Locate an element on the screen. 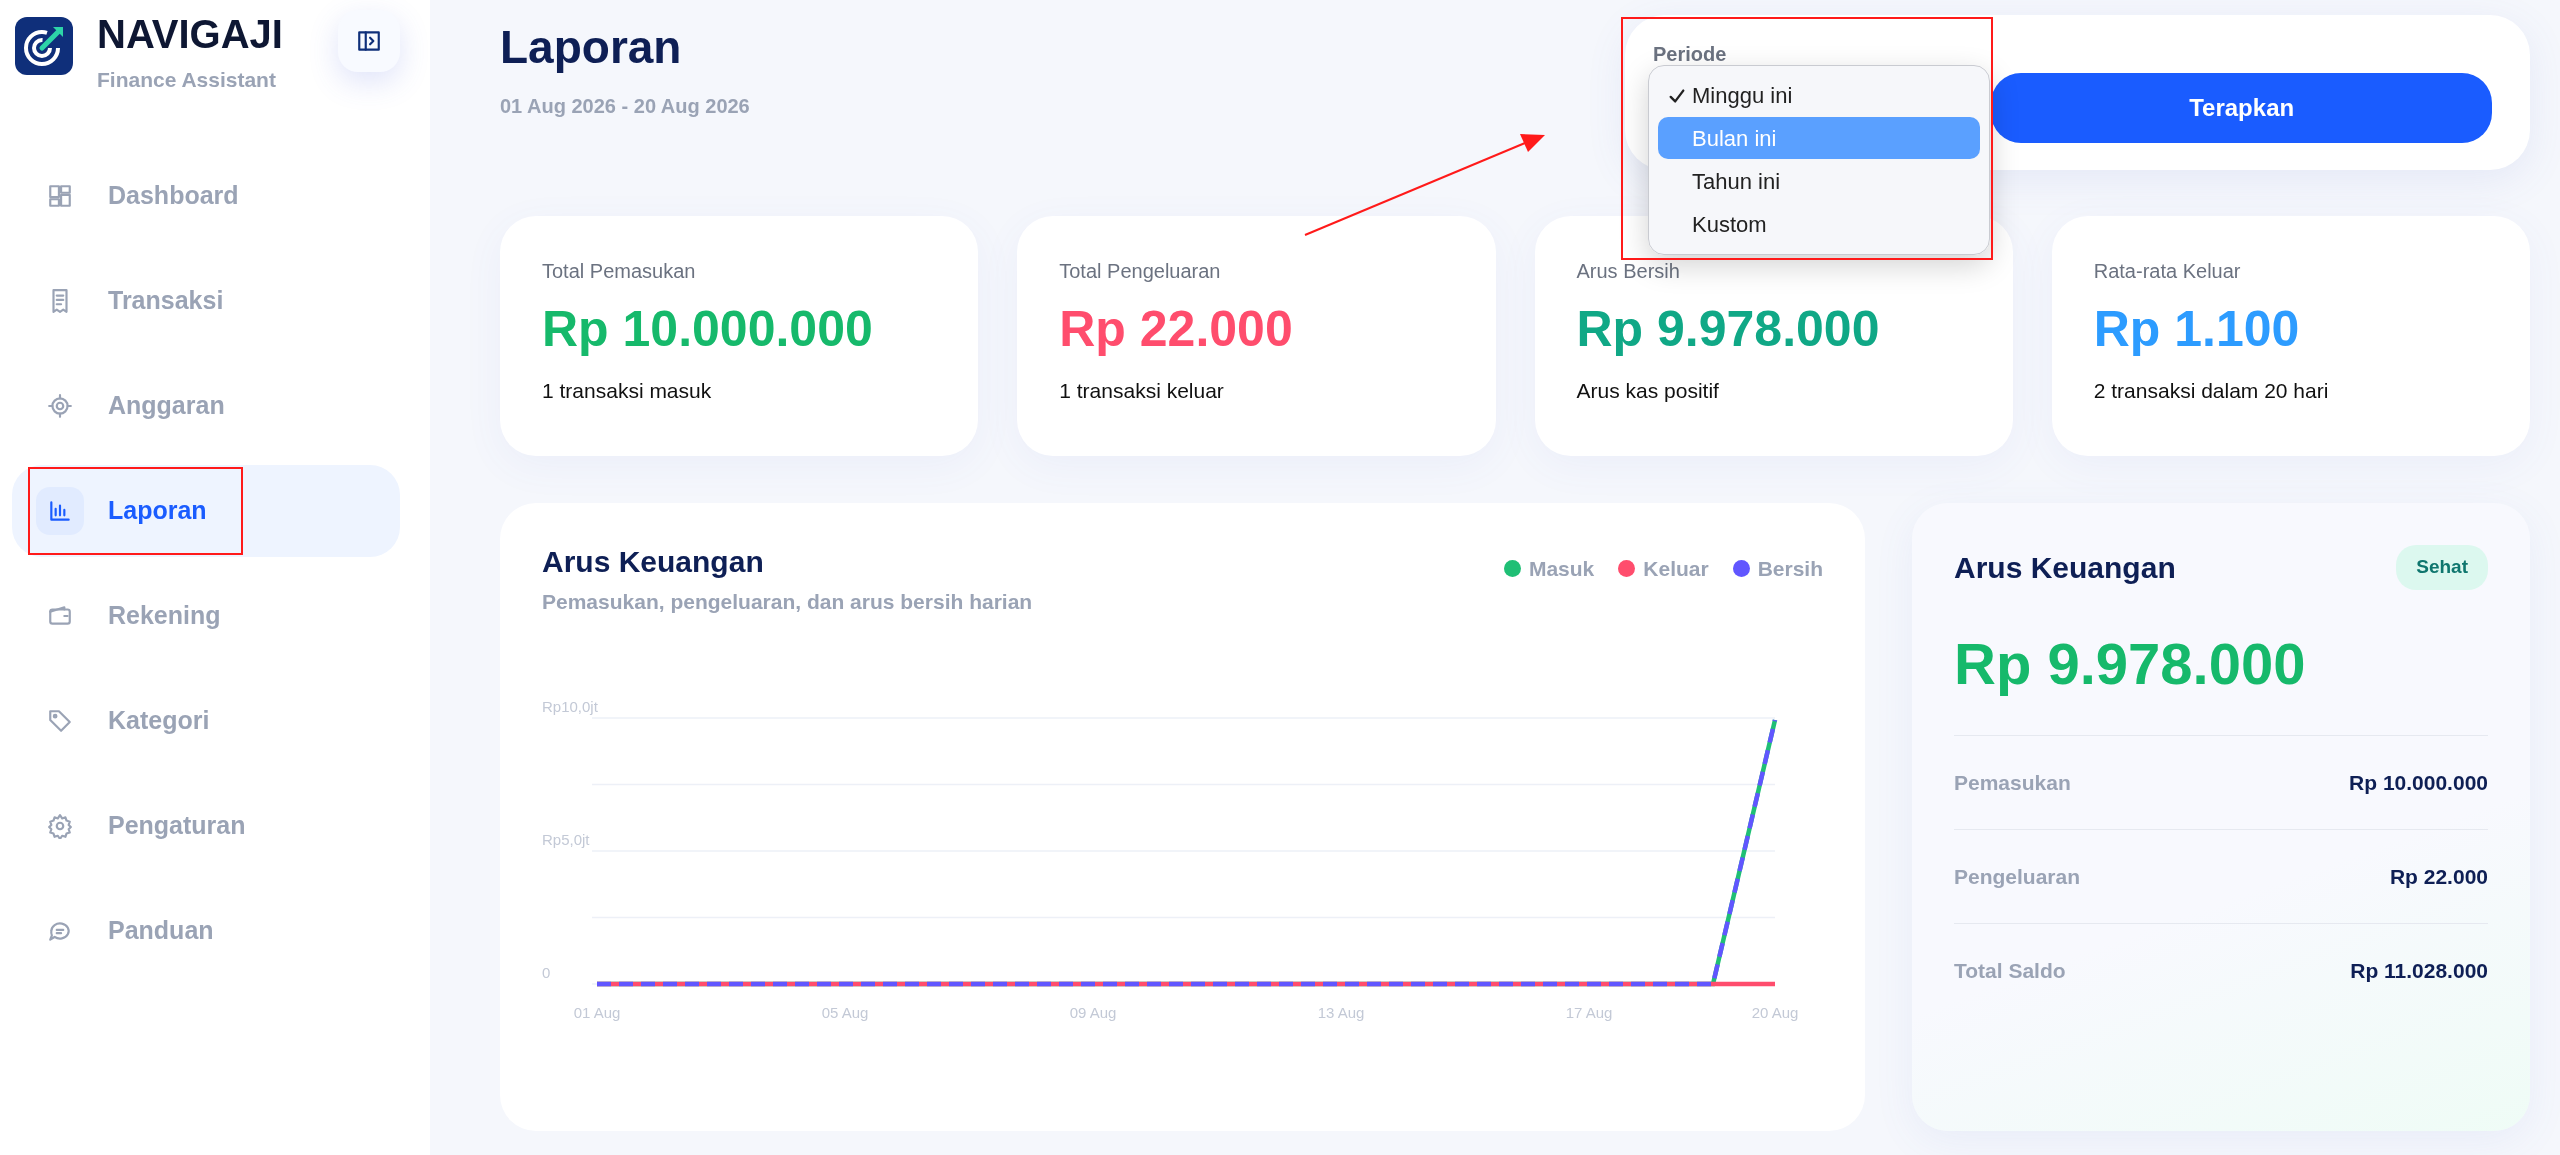 The image size is (2560, 1155). sidebar-nav-item: Anggaran is located at coordinates (206, 406).